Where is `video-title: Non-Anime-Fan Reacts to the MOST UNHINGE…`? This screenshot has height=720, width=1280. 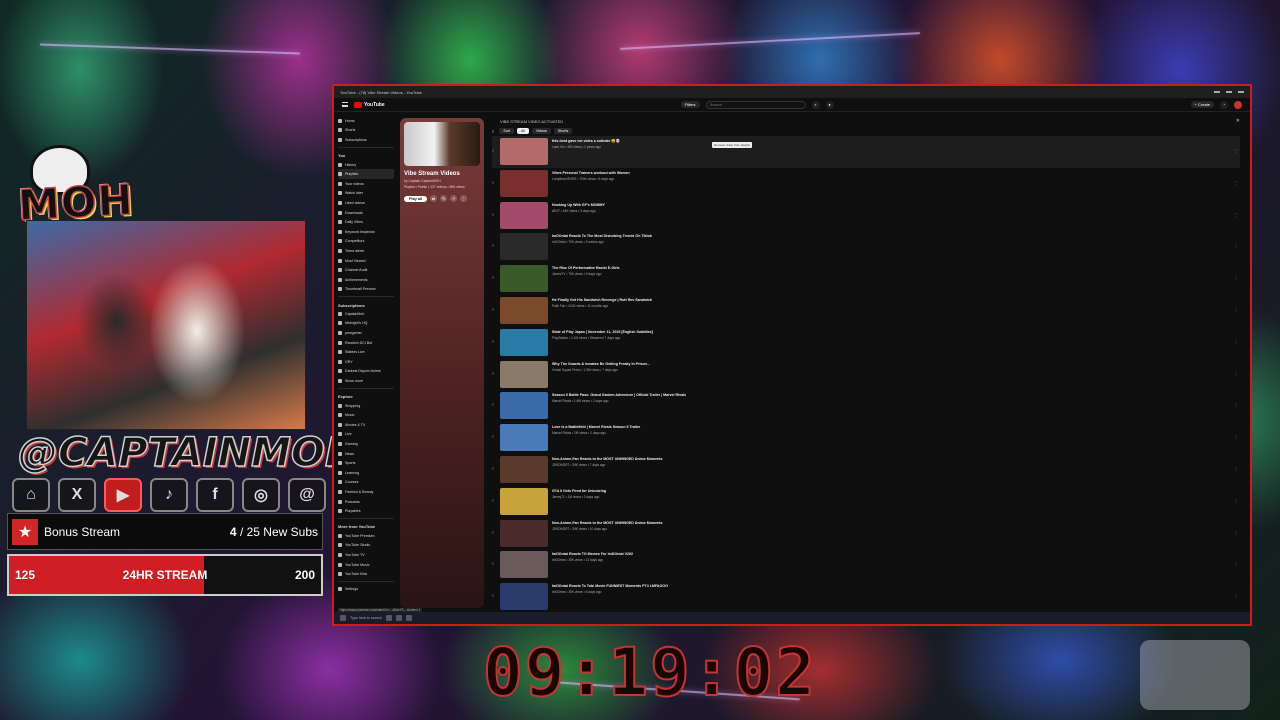 video-title: Non-Anime-Fan Reacts to the MOST UNHINGE… is located at coordinates (607, 523).